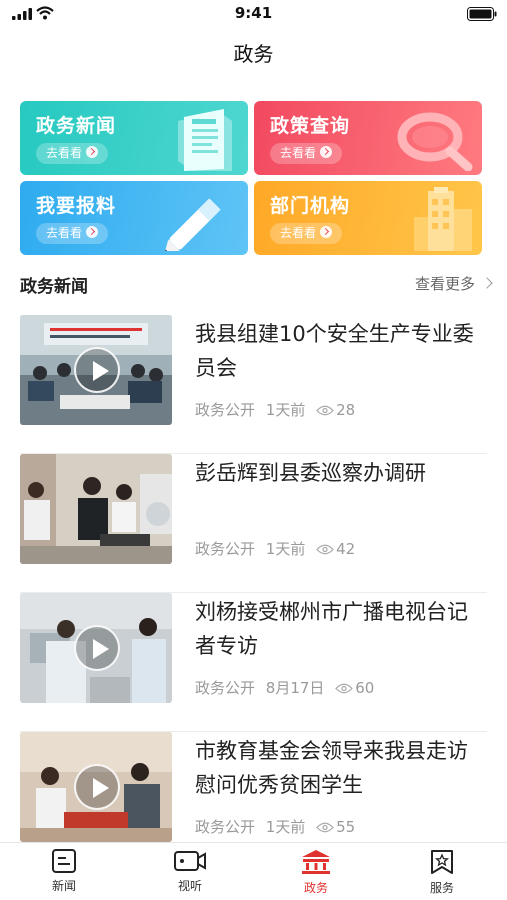 This screenshot has width=507, height=900. Describe the element at coordinates (368, 138) in the screenshot. I see `shortcut-card-policy: 政策查询 去看看` at that location.